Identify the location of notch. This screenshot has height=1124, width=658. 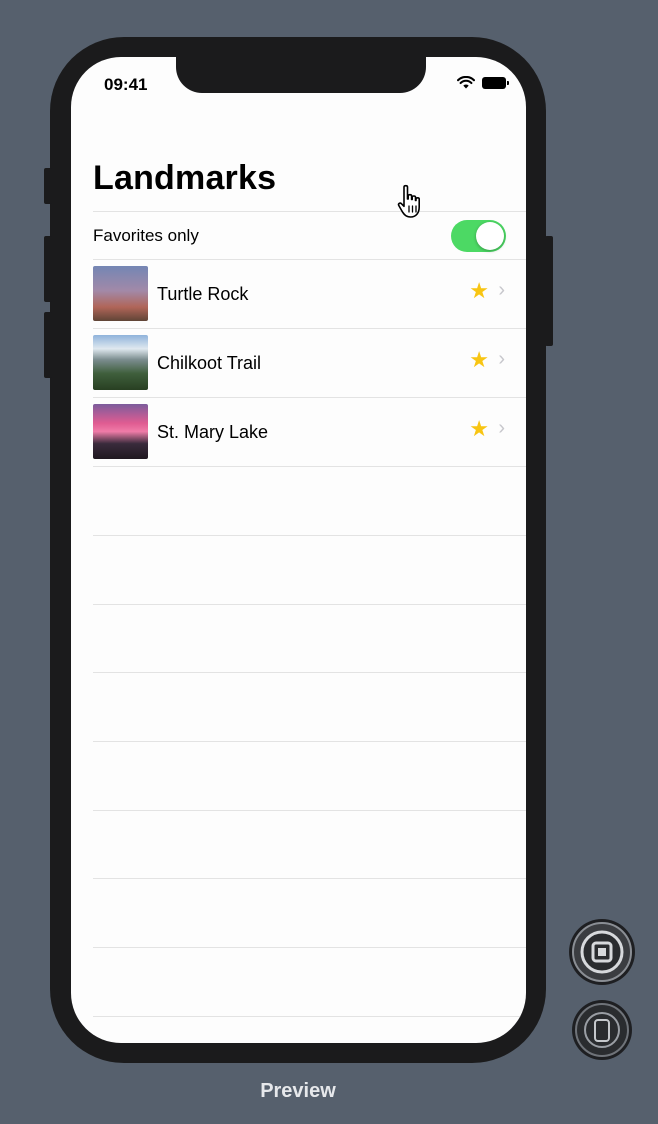
(301, 75).